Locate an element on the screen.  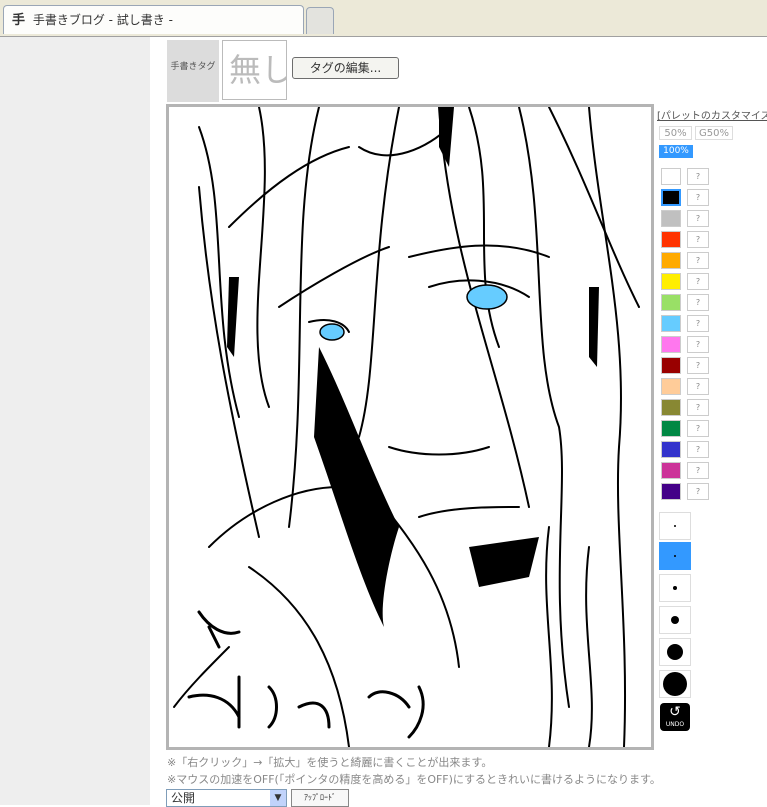
chevron-down-icon: ▼ is located at coordinates (278, 798).